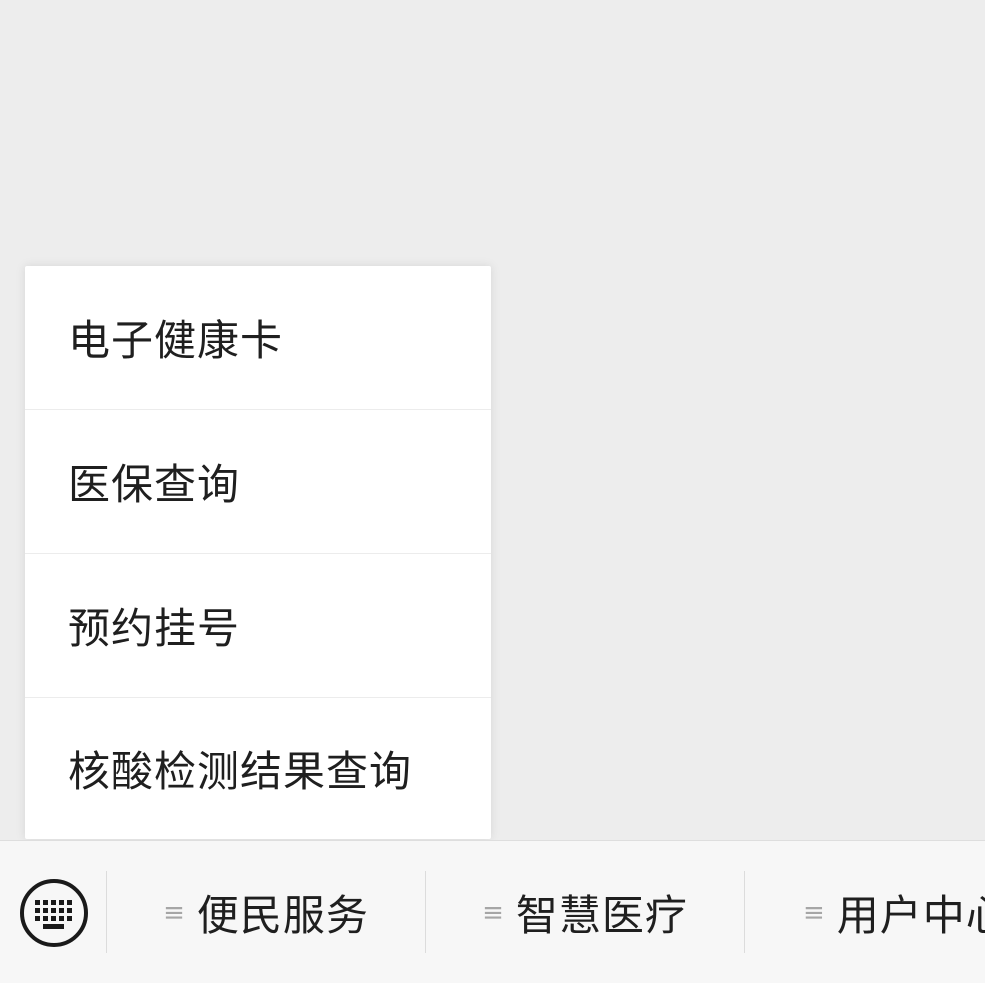  Describe the element at coordinates (282, 915) in the screenshot. I see `menu-tab-label: 便民服务` at that location.